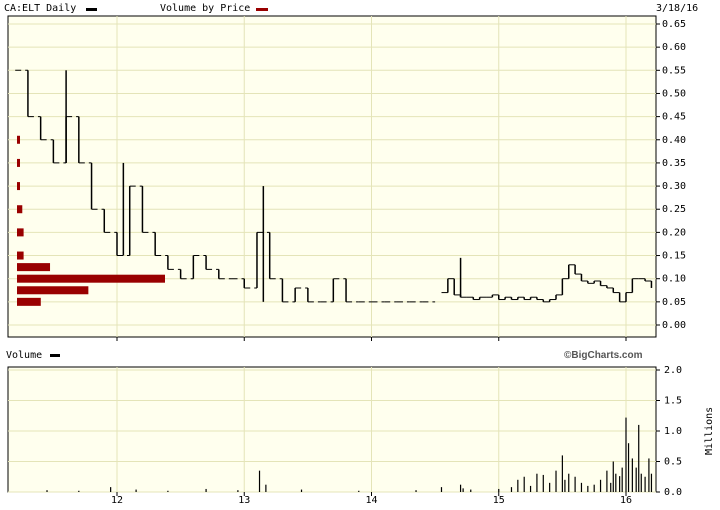 This screenshot has width=720, height=510. I want to click on price-tick-label: 0.50, so click(674, 93).